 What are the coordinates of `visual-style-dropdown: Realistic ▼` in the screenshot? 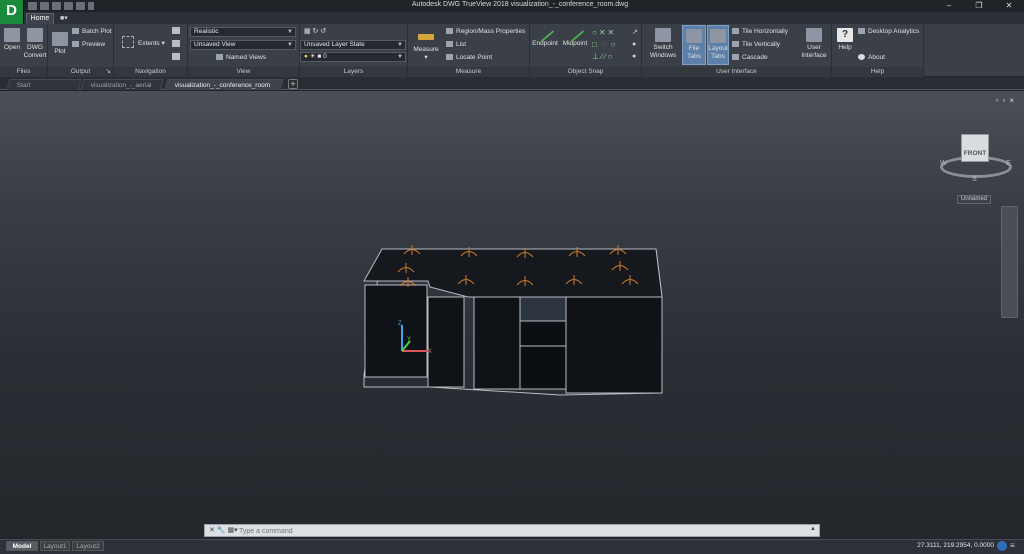 It's located at (243, 32).